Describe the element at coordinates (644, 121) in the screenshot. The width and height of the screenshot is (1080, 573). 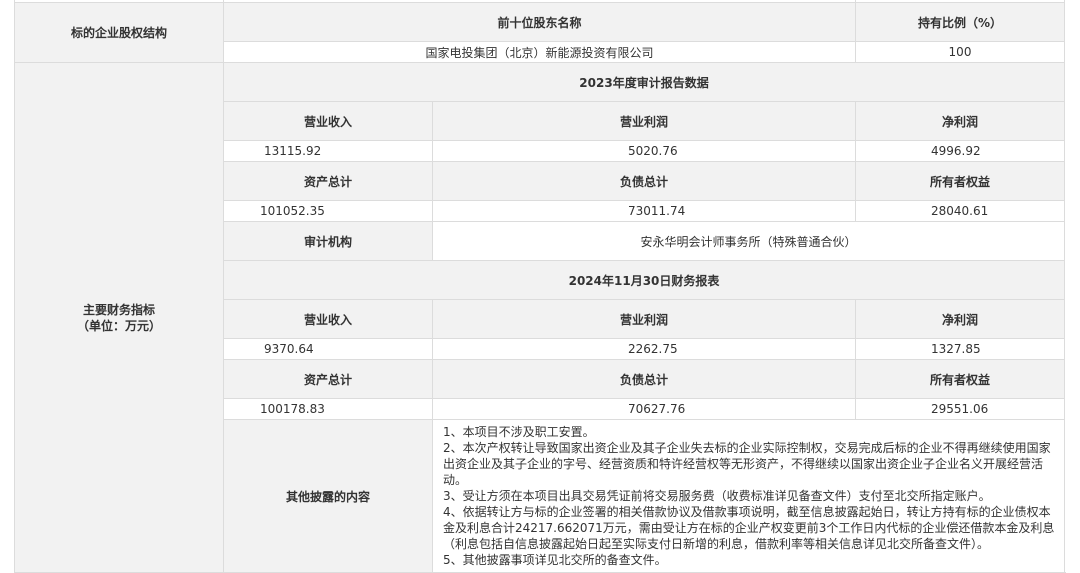
I see `operating-profit-header: 营业利润` at that location.